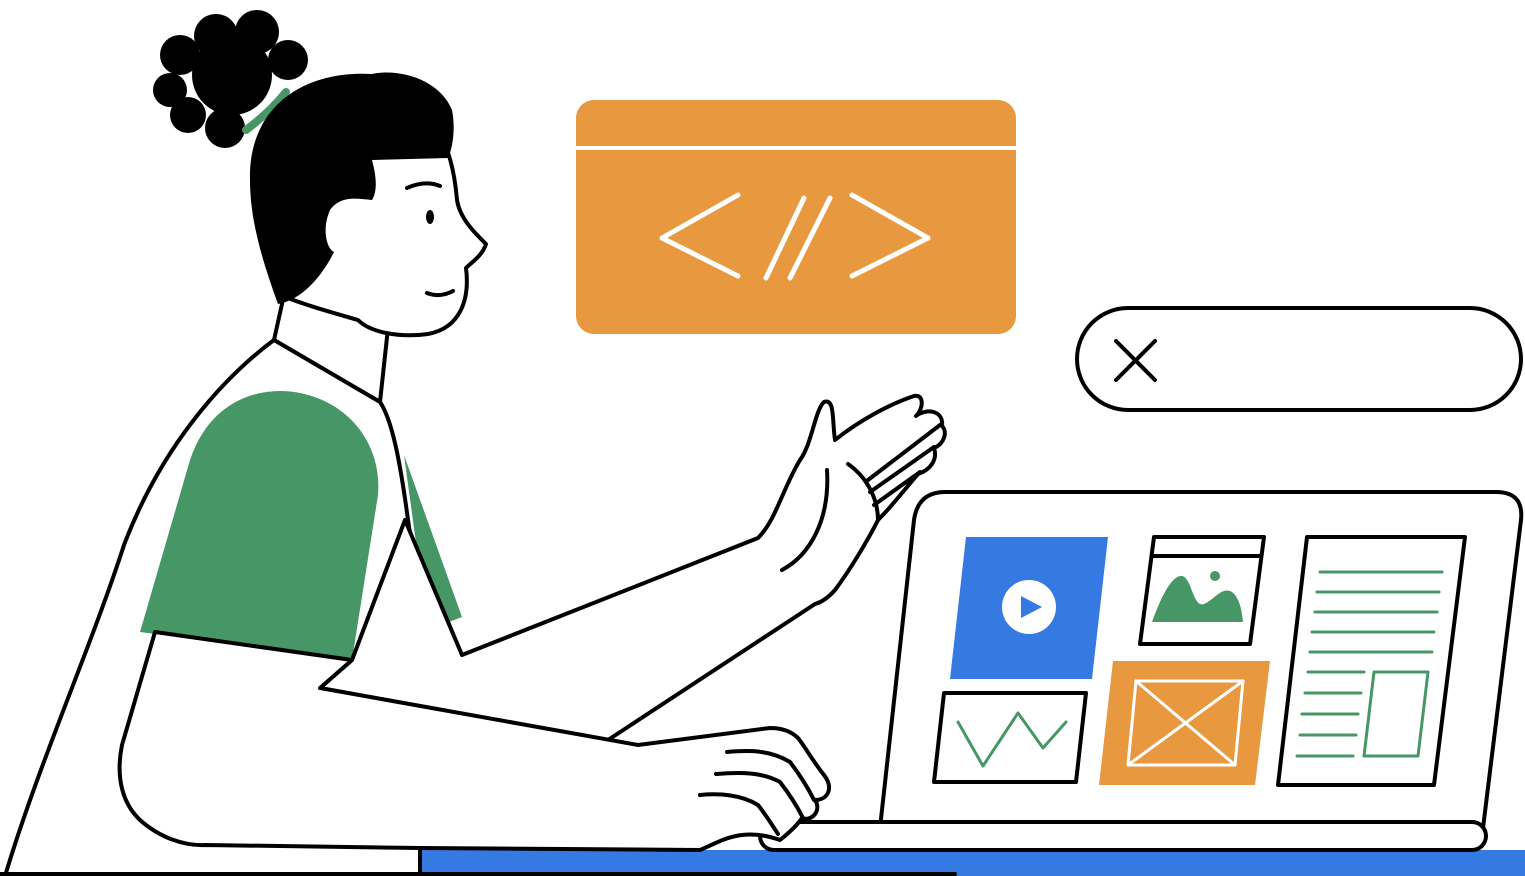 This screenshot has height=876, width=1525. Describe the element at coordinates (1371, 661) in the screenshot. I see `document-tile` at that location.